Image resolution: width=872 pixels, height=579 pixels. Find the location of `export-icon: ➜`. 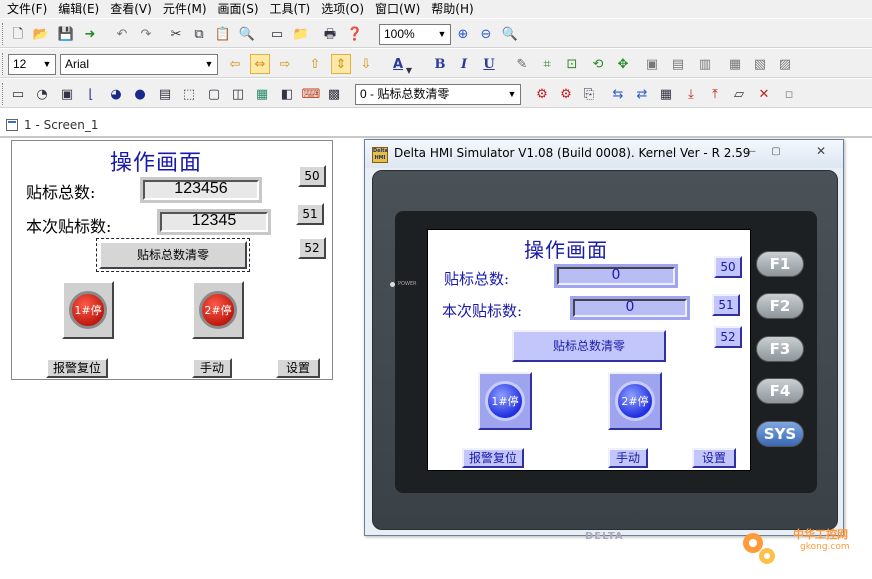

export-icon: ➜ is located at coordinates (90, 34).